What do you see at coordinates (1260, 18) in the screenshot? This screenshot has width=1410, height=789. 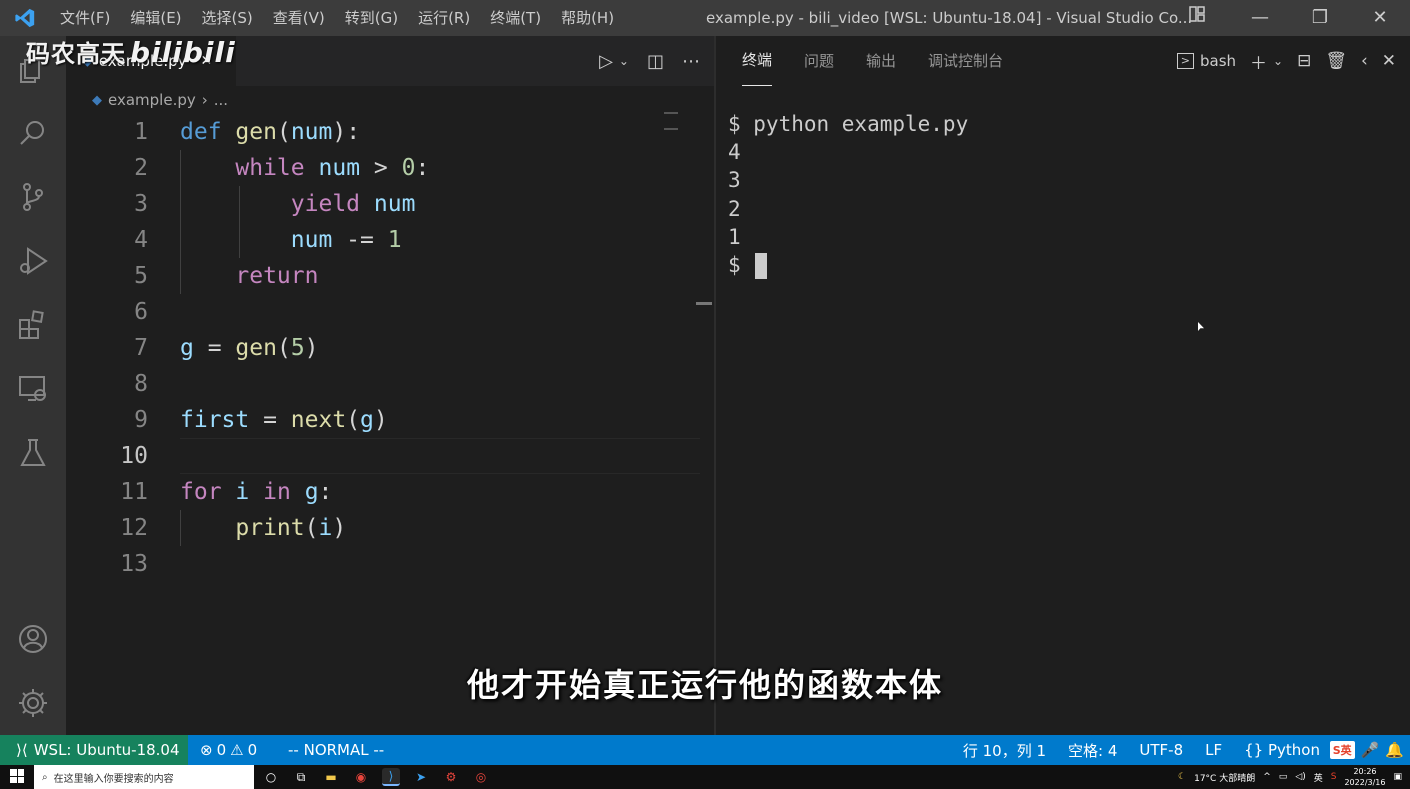 I see `minimize-button: —` at bounding box center [1260, 18].